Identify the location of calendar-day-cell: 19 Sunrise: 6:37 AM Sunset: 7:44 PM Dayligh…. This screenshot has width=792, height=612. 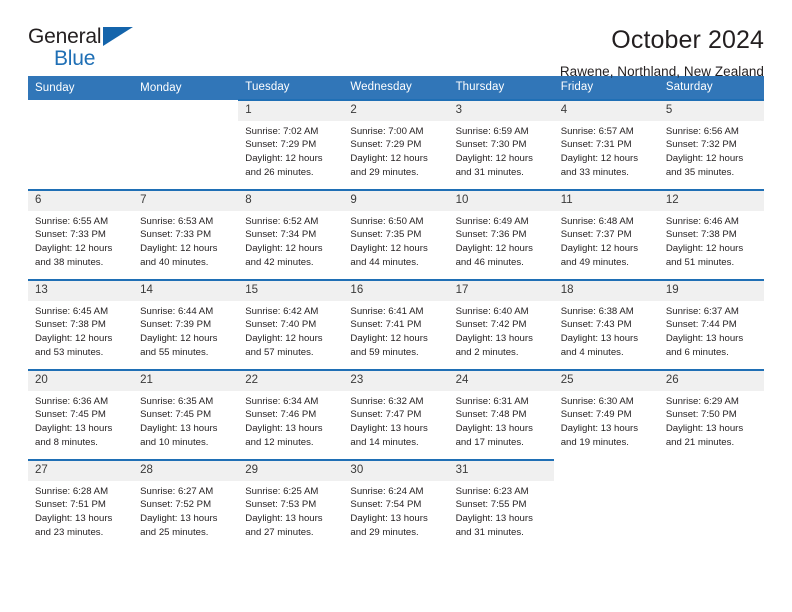
(711, 324).